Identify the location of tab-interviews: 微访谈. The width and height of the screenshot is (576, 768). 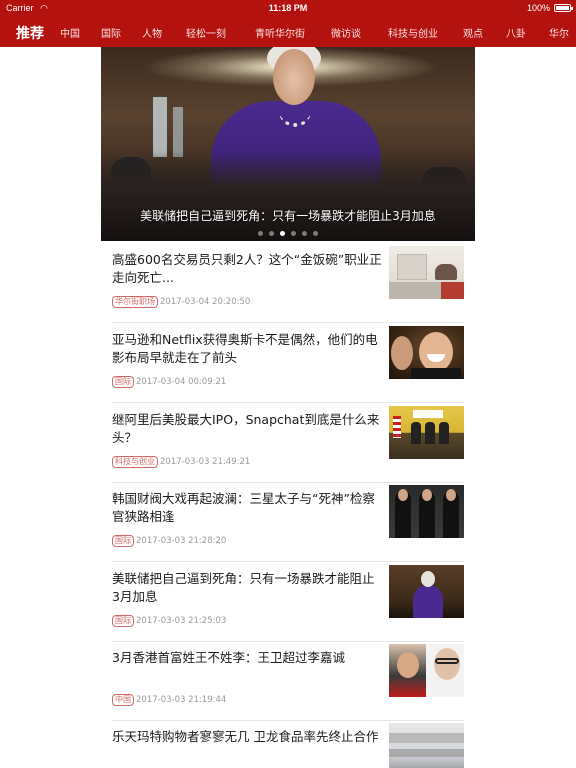
(346, 32).